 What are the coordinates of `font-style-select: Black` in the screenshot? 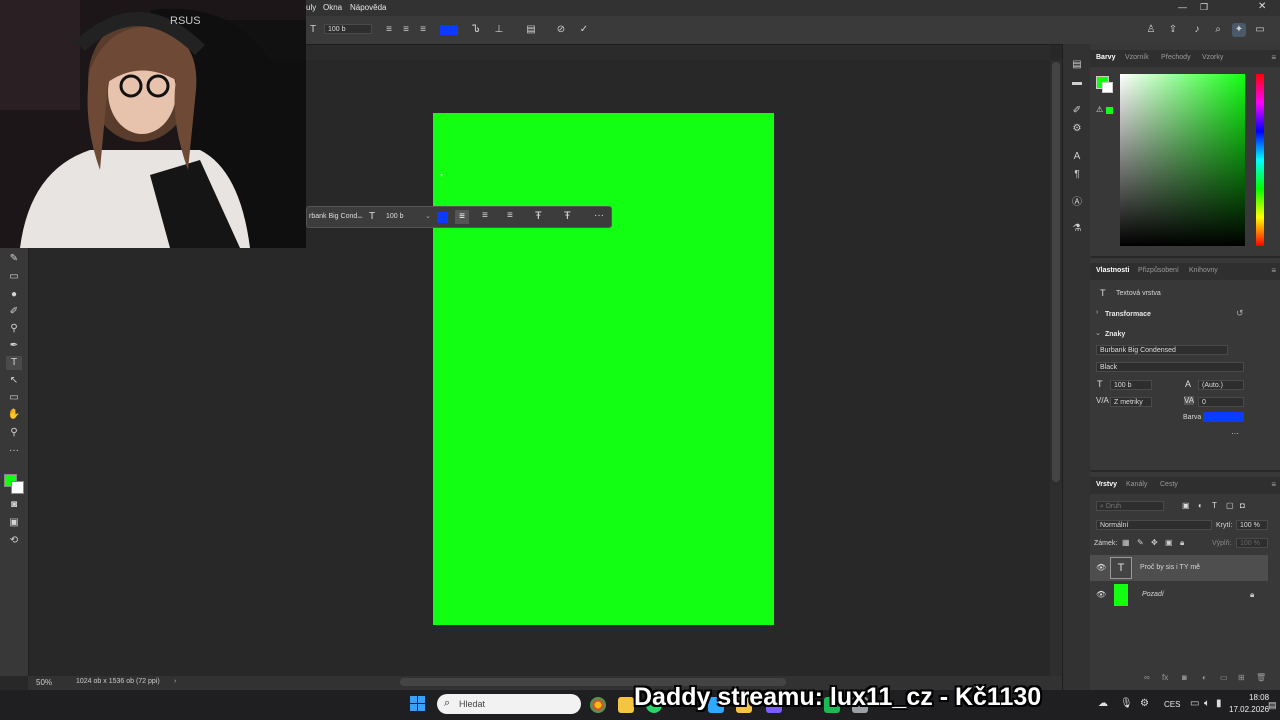 It's located at (1170, 367).